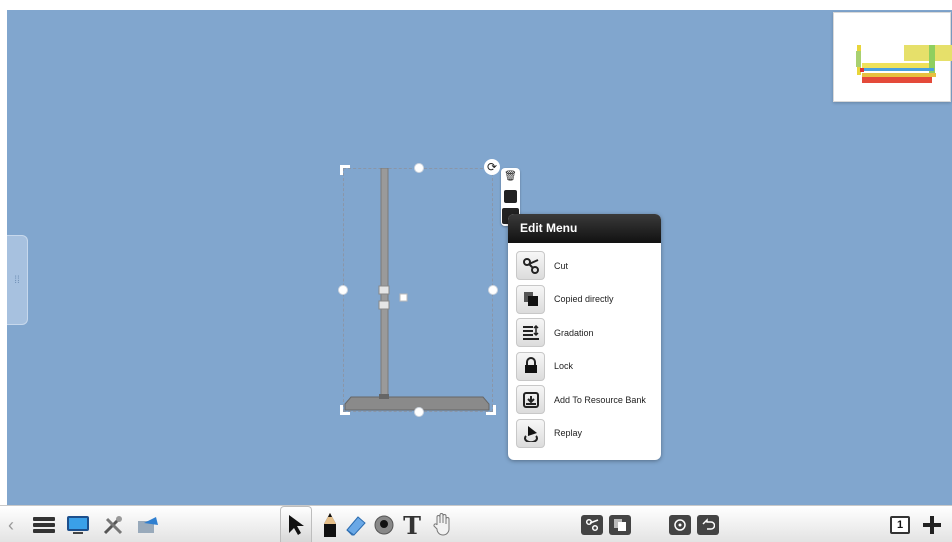  Describe the element at coordinates (530, 433) in the screenshot. I see `replay-icon` at that location.